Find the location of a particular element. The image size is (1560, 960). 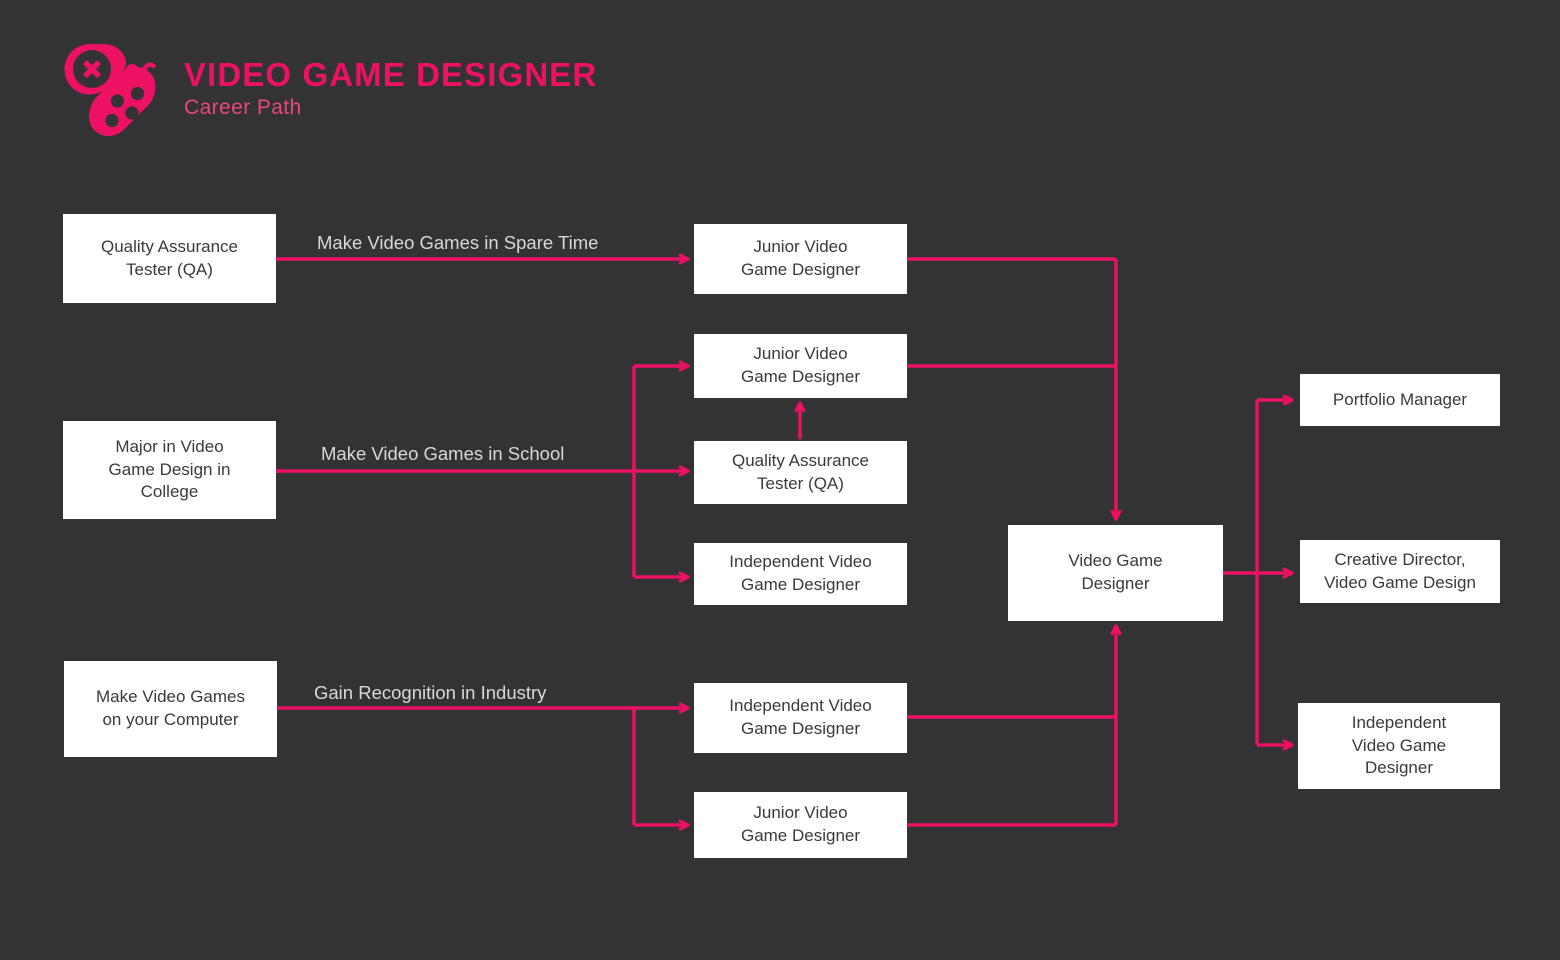

node-mid-junior-designer-2: Junior Video Game Designer is located at coordinates (800, 366).